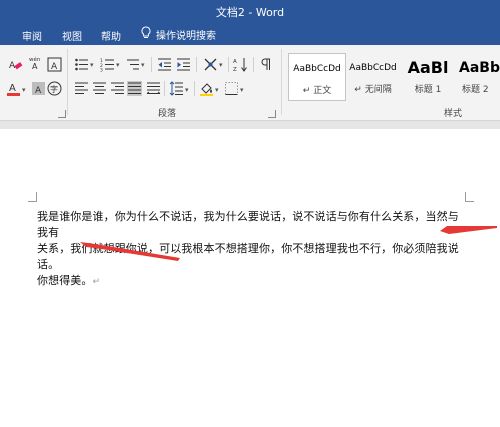 This screenshot has width=500, height=427. Describe the element at coordinates (99, 88) in the screenshot. I see `align-center-icon` at that location.